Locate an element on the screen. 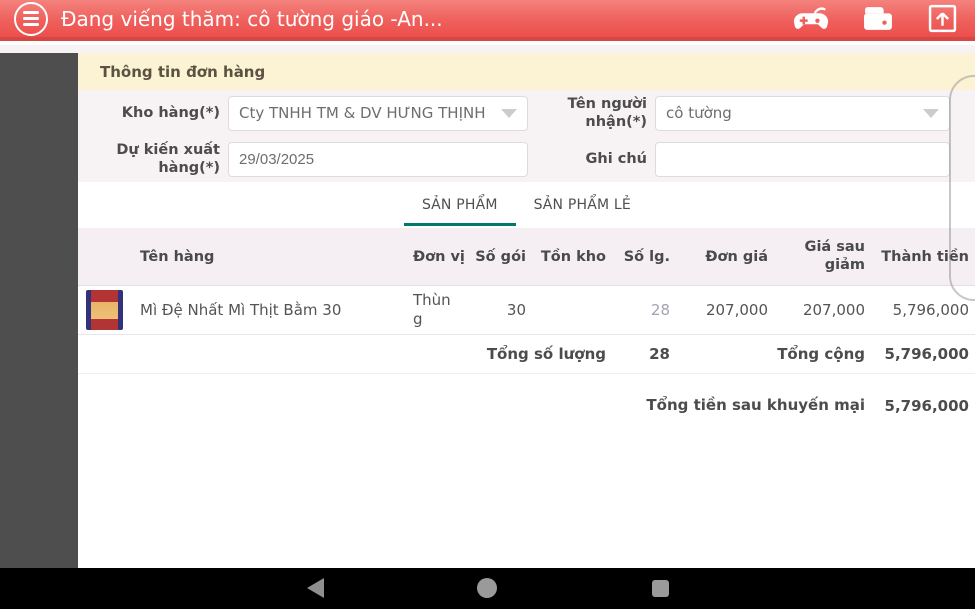 This screenshot has height=609, width=975. tab-san-pham-le: SẢN PHẨM LẺ is located at coordinates (582, 205).